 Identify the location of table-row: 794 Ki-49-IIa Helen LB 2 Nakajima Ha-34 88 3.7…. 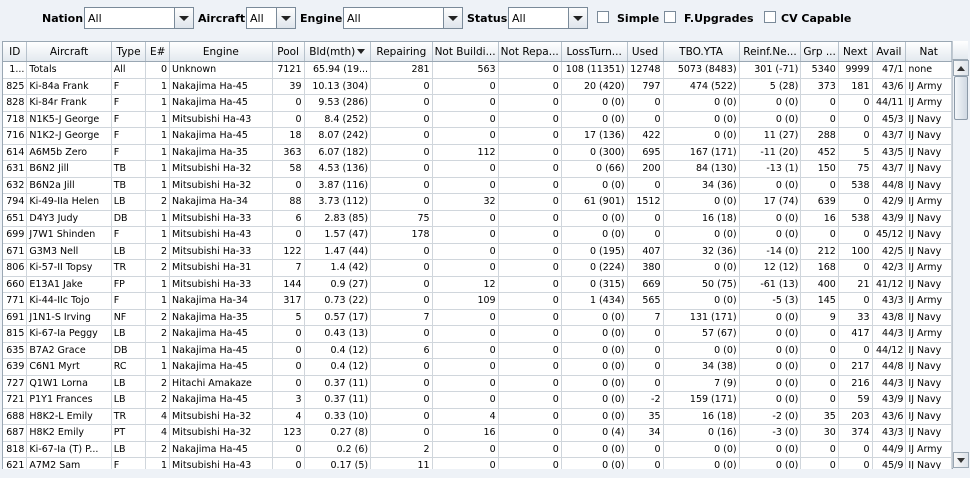
(477, 202).